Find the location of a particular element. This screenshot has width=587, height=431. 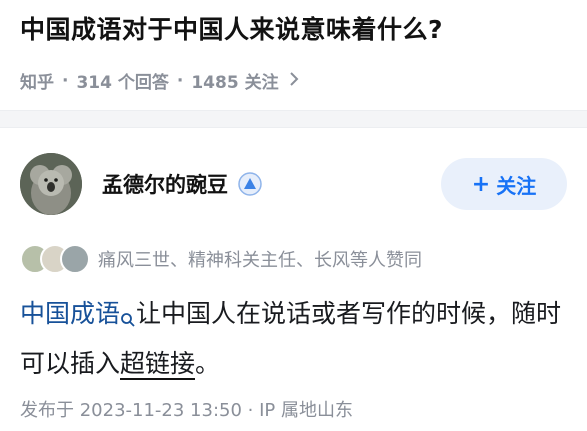

endorser-avatar is located at coordinates (75, 259).